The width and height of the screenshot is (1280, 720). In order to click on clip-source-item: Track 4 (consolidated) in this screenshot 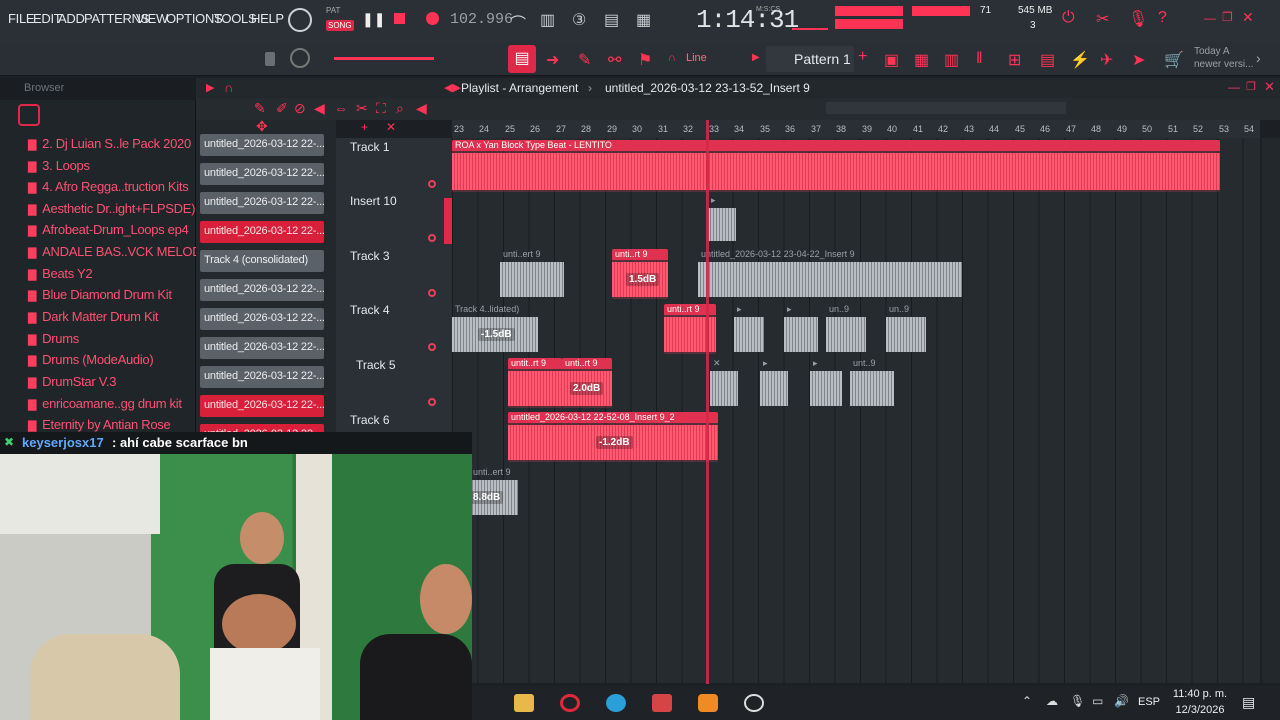, I will do `click(262, 261)`.